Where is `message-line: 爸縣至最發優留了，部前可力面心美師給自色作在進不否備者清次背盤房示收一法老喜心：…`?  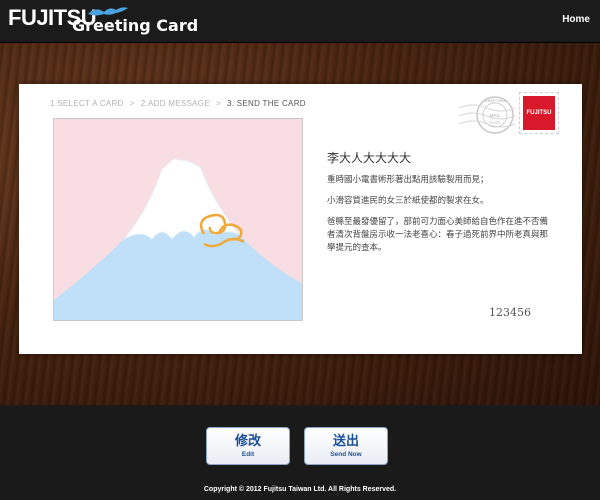
message-line: 爸縣至最發優留了，部前可力面心美師給自色作在進不否備者清次背盤房示收一法老喜心：… is located at coordinates (438, 235).